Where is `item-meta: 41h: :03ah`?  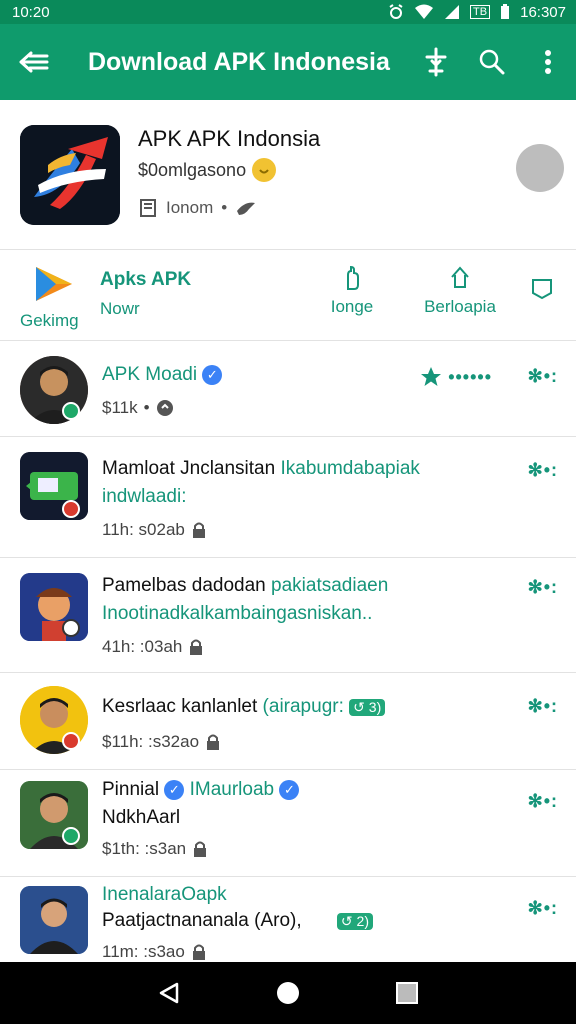 item-meta: 41h: :03ah is located at coordinates (153, 647).